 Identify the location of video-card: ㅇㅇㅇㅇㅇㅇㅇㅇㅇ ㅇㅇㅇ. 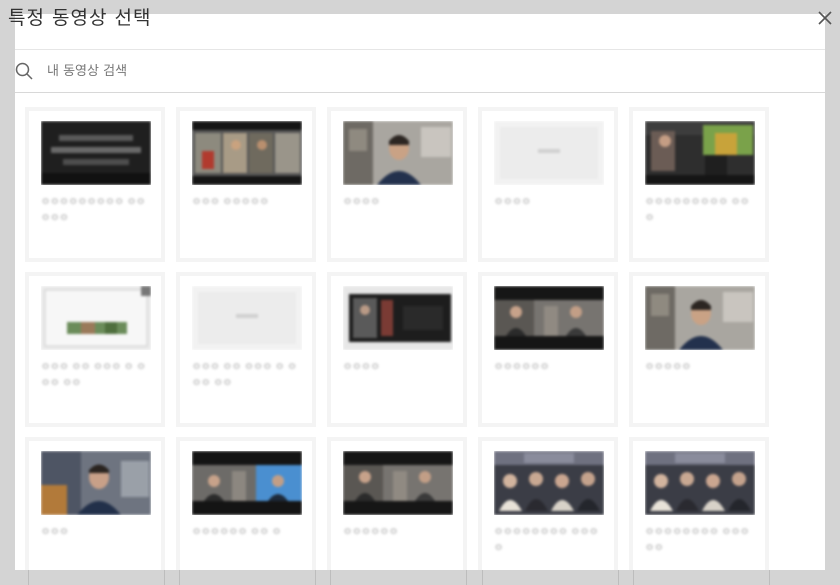
(699, 184).